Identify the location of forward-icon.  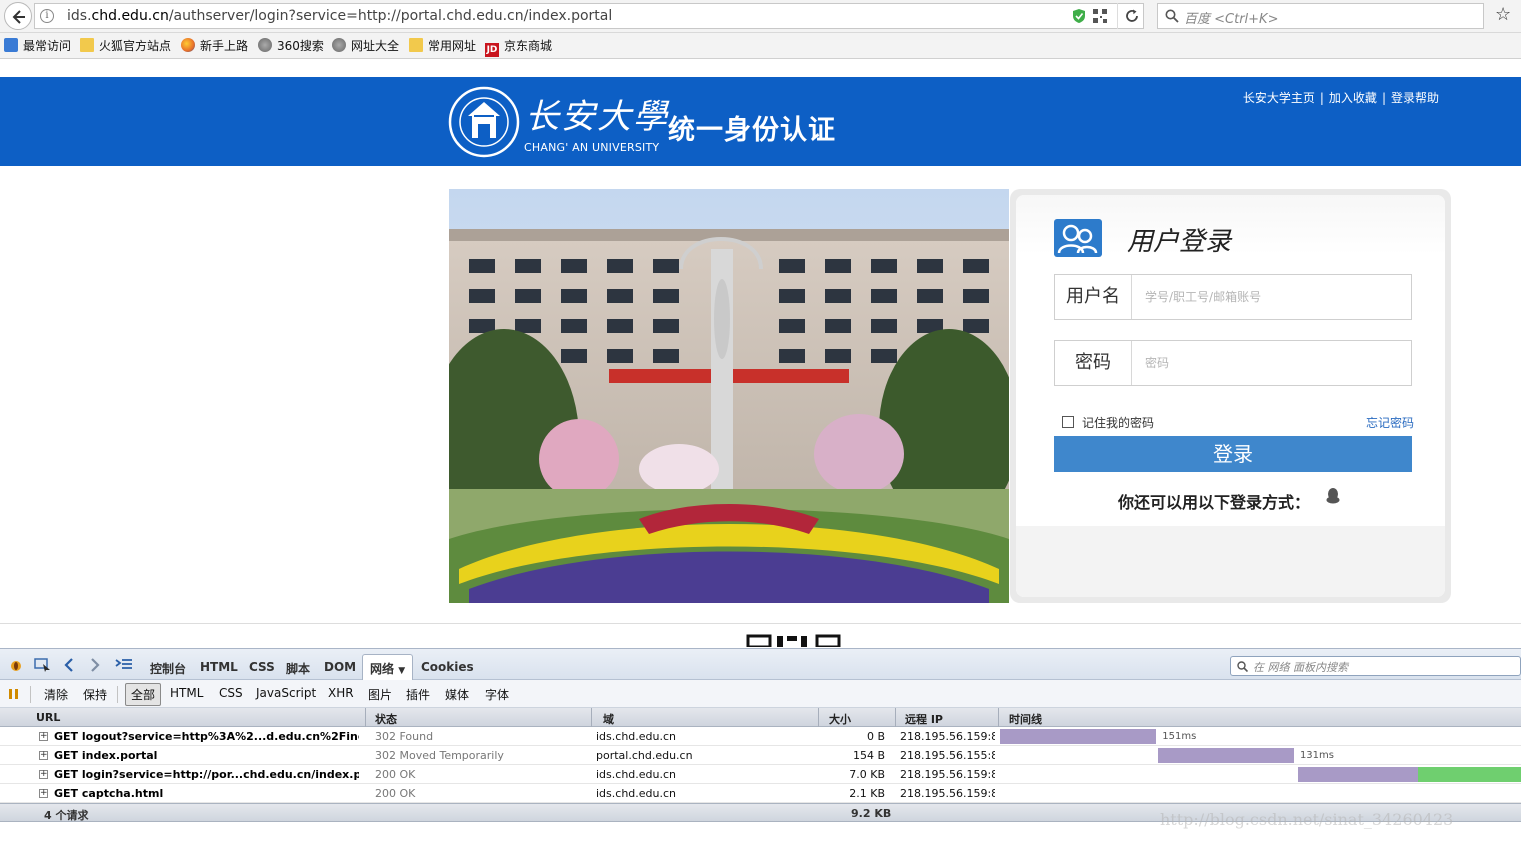
(95, 665).